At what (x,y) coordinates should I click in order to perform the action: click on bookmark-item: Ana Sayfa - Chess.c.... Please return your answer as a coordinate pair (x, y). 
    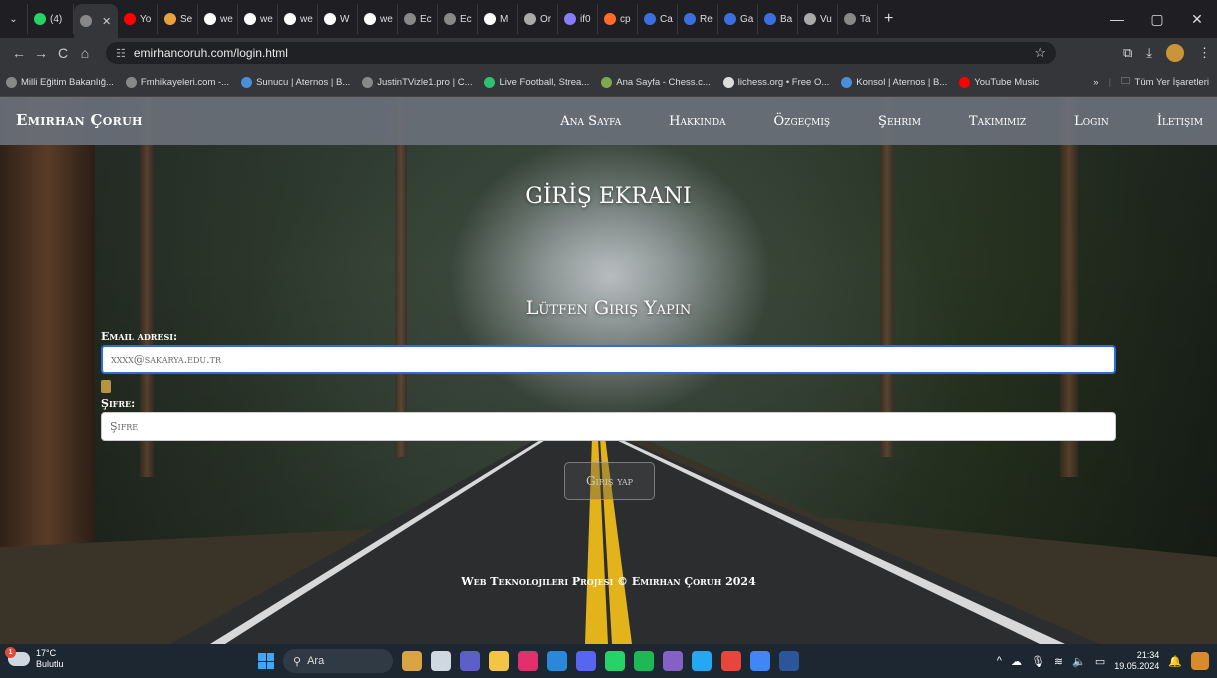
    Looking at the image, I should click on (656, 82).